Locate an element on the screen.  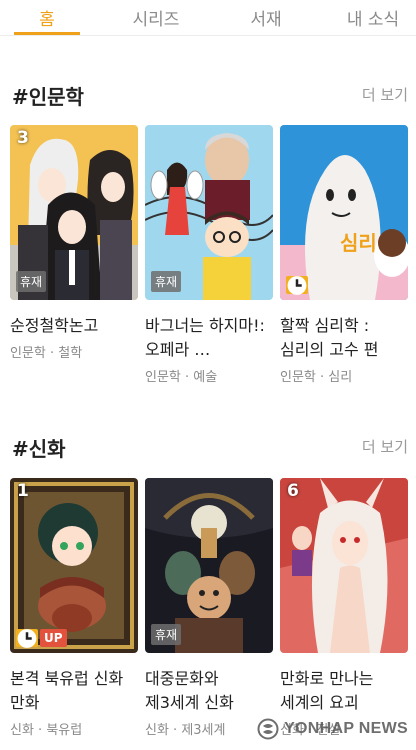
card-world-yokai: 6 만화로 만나는 세계의 요괴 신화 · 전설 is located at coordinates (344, 608).